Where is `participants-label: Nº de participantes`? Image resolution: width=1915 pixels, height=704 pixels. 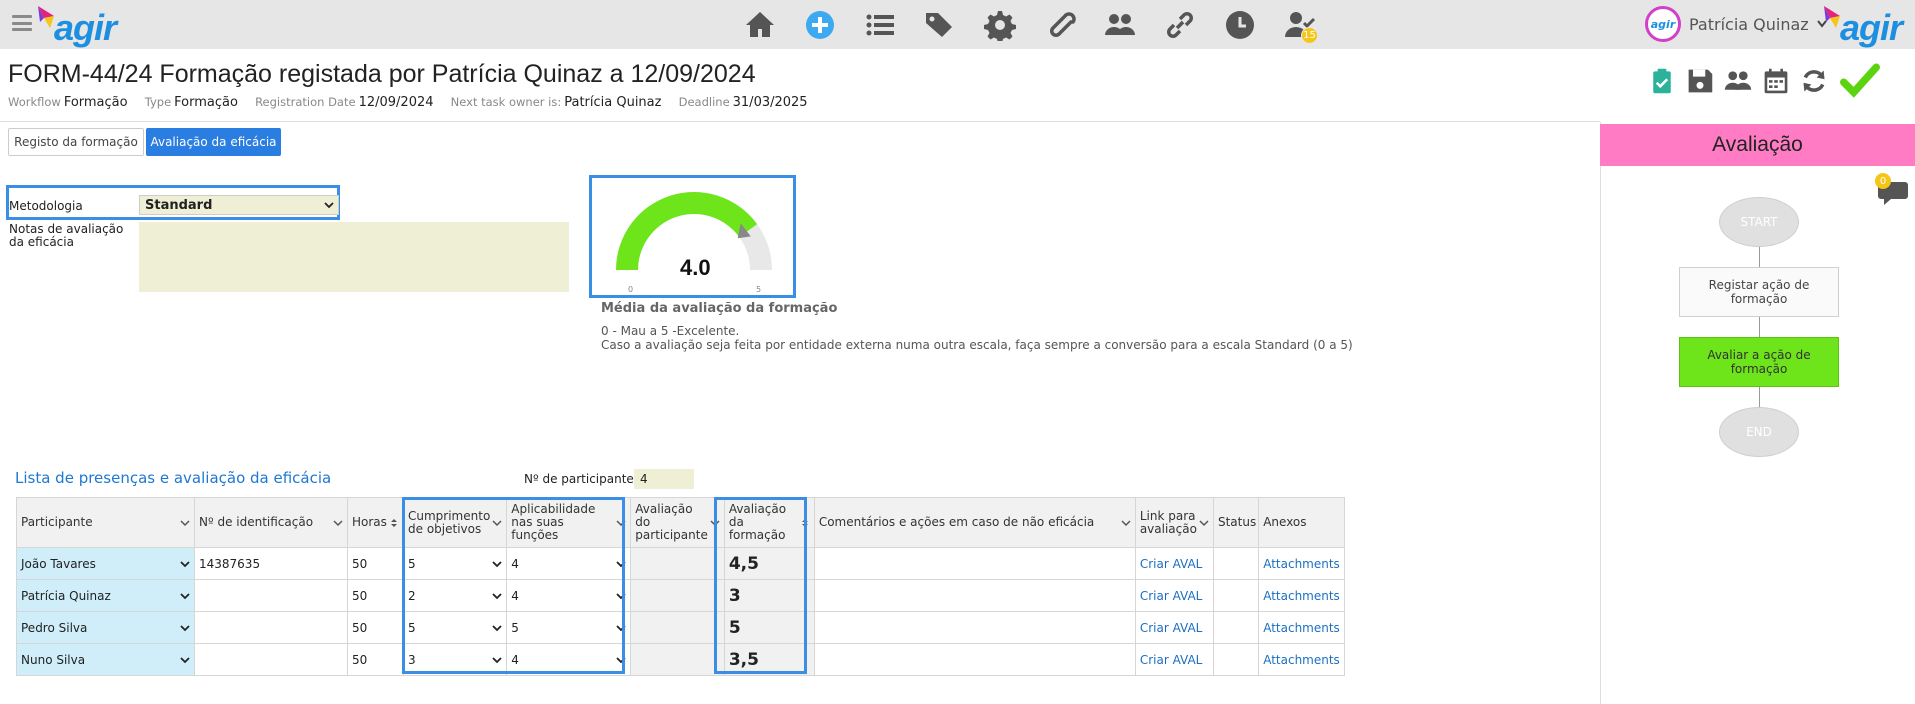 participants-label: Nº de participantes is located at coordinates (582, 479).